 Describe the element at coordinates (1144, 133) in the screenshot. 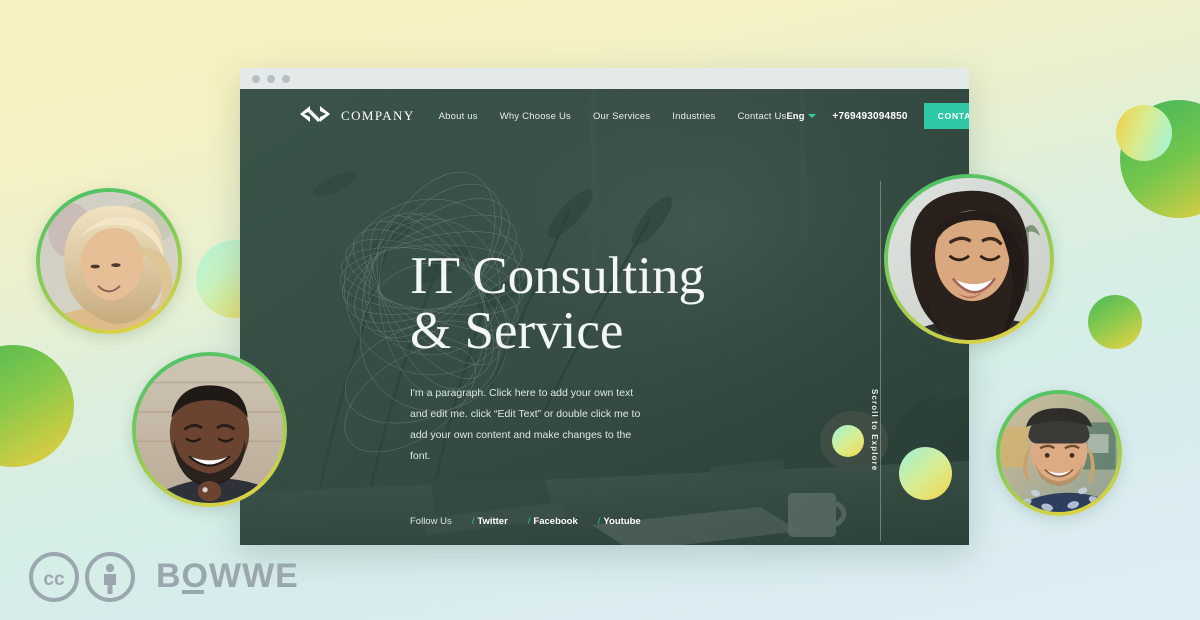

I see `sphere-yellow-cyan-right-small` at that location.